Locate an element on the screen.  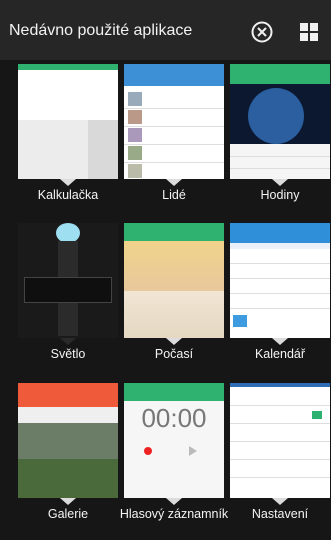
calendar-thumbnail is located at coordinates (280, 280).